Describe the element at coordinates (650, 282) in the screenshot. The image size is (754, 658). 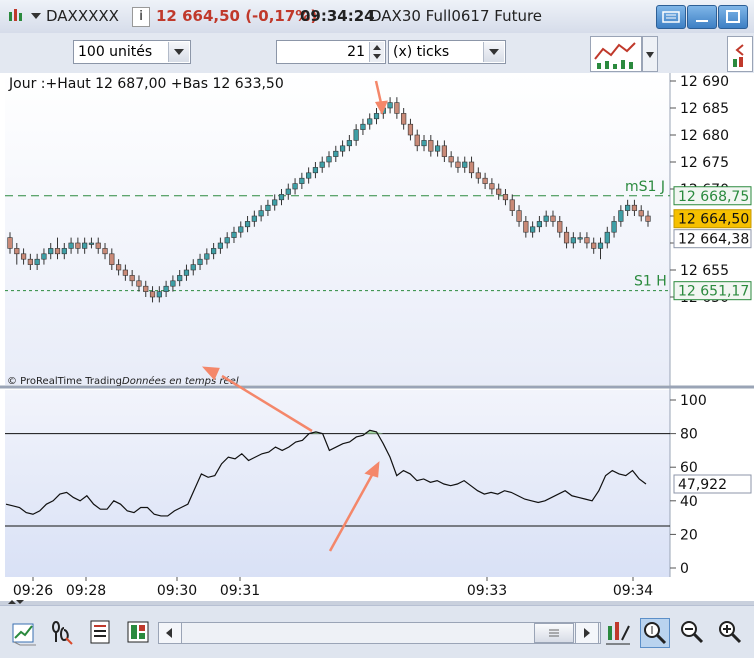
I see `level-label-s1h: S1 H` at that location.